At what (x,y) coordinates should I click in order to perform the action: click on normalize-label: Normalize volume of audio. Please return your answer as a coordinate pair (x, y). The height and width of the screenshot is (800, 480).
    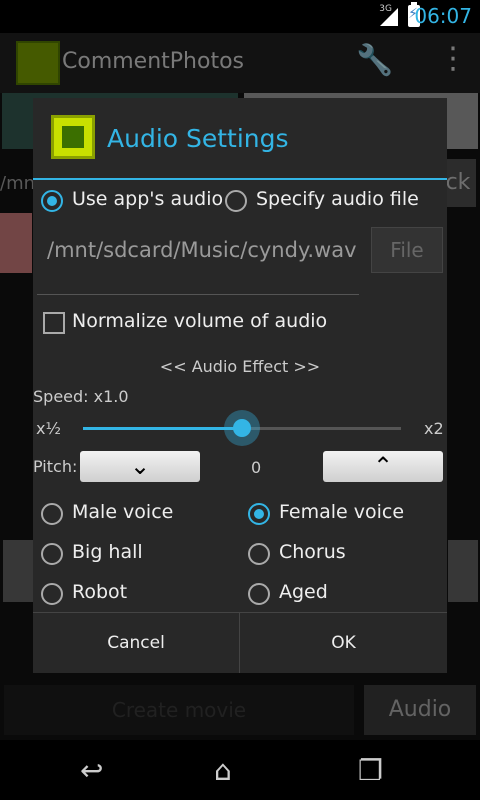
    Looking at the image, I should click on (199, 321).